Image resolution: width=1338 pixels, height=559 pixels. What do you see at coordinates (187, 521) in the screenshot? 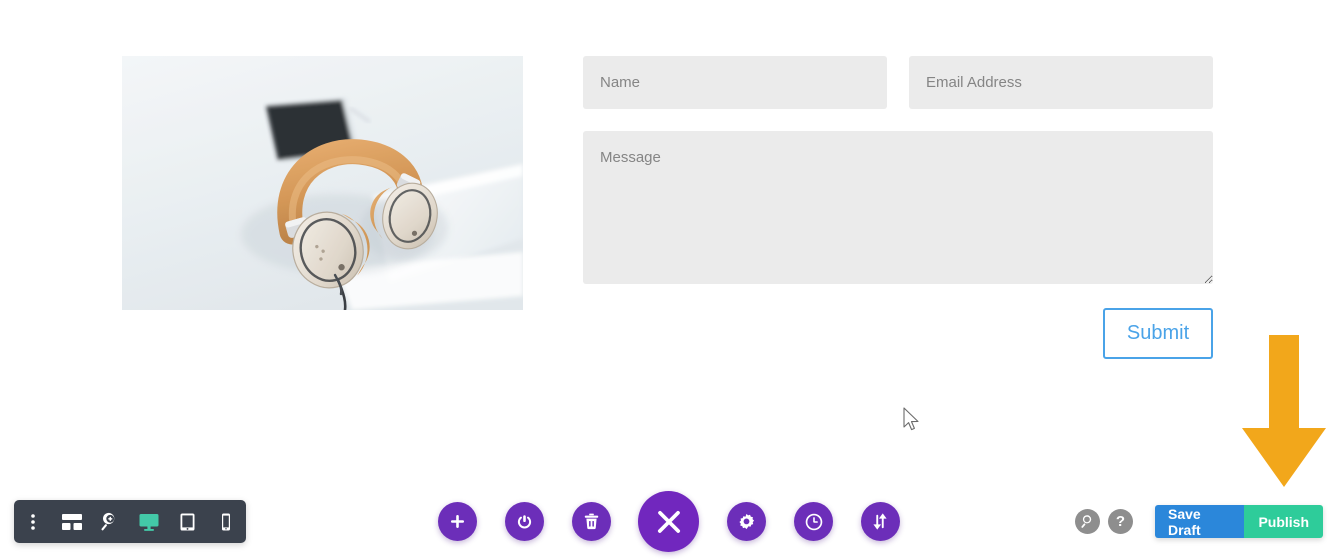
I see `tablet-icon` at bounding box center [187, 521].